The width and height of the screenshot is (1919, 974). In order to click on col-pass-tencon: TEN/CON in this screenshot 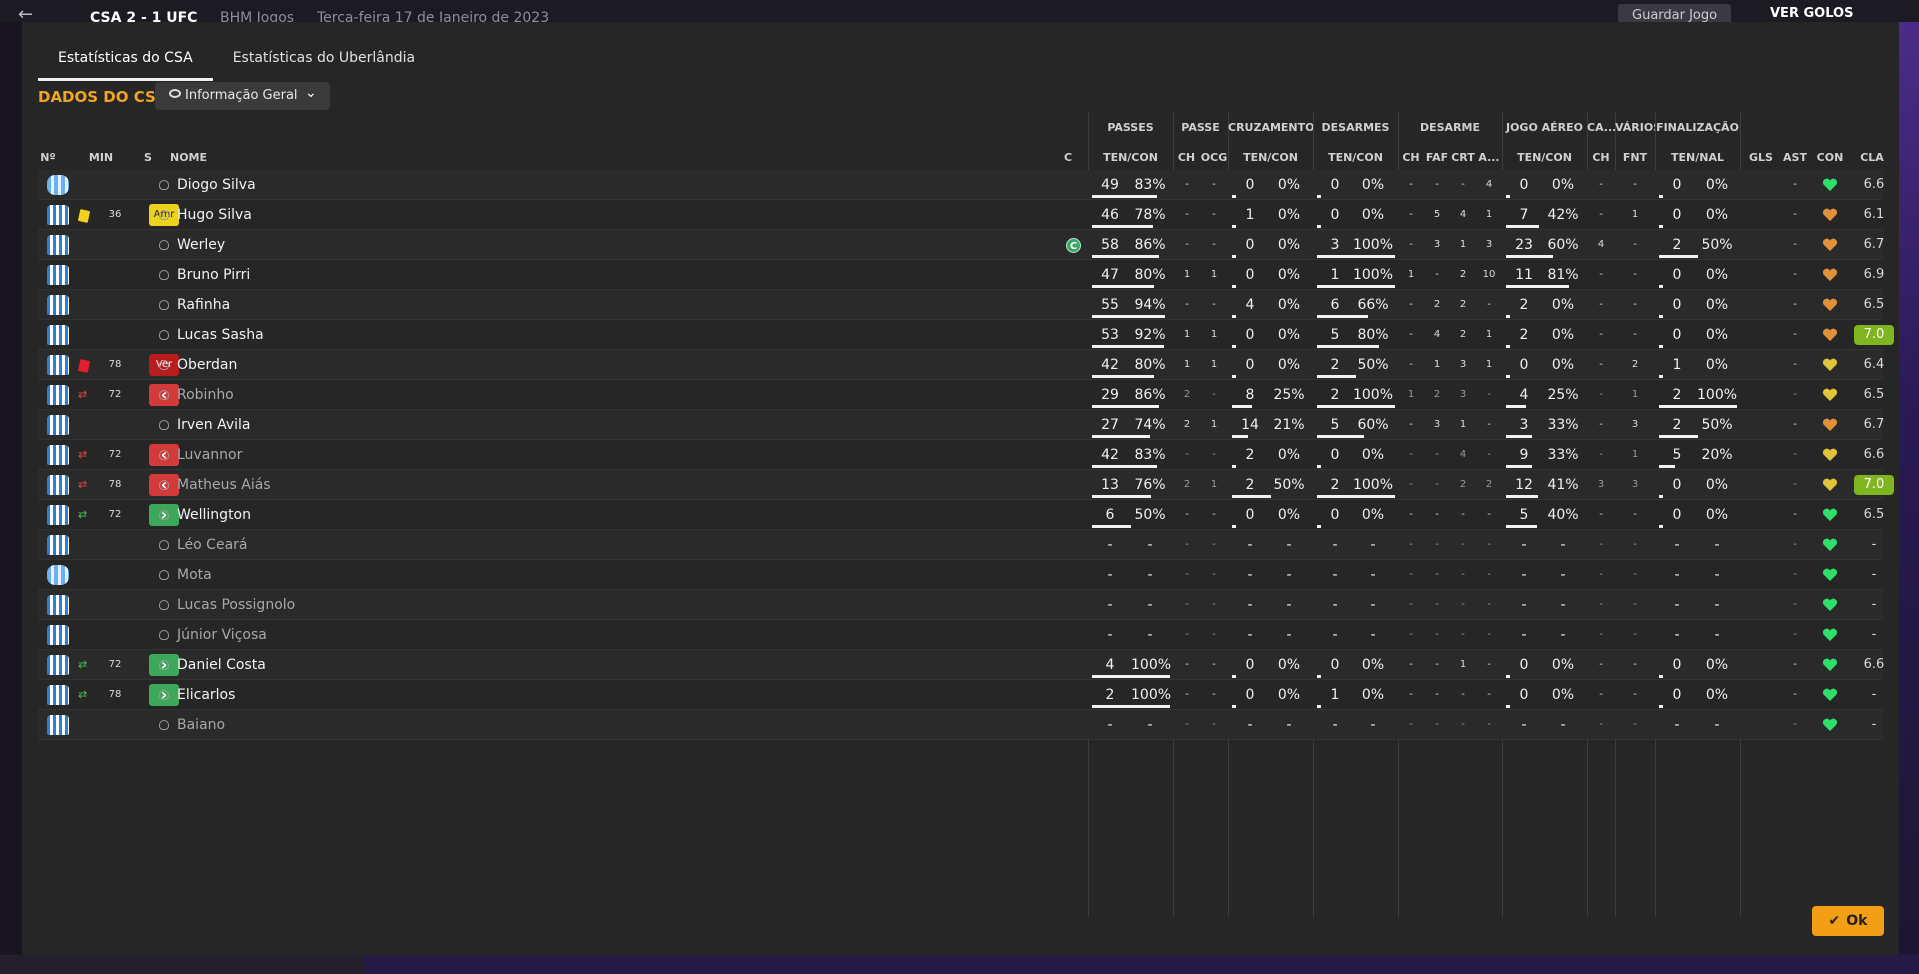, I will do `click(1130, 158)`.